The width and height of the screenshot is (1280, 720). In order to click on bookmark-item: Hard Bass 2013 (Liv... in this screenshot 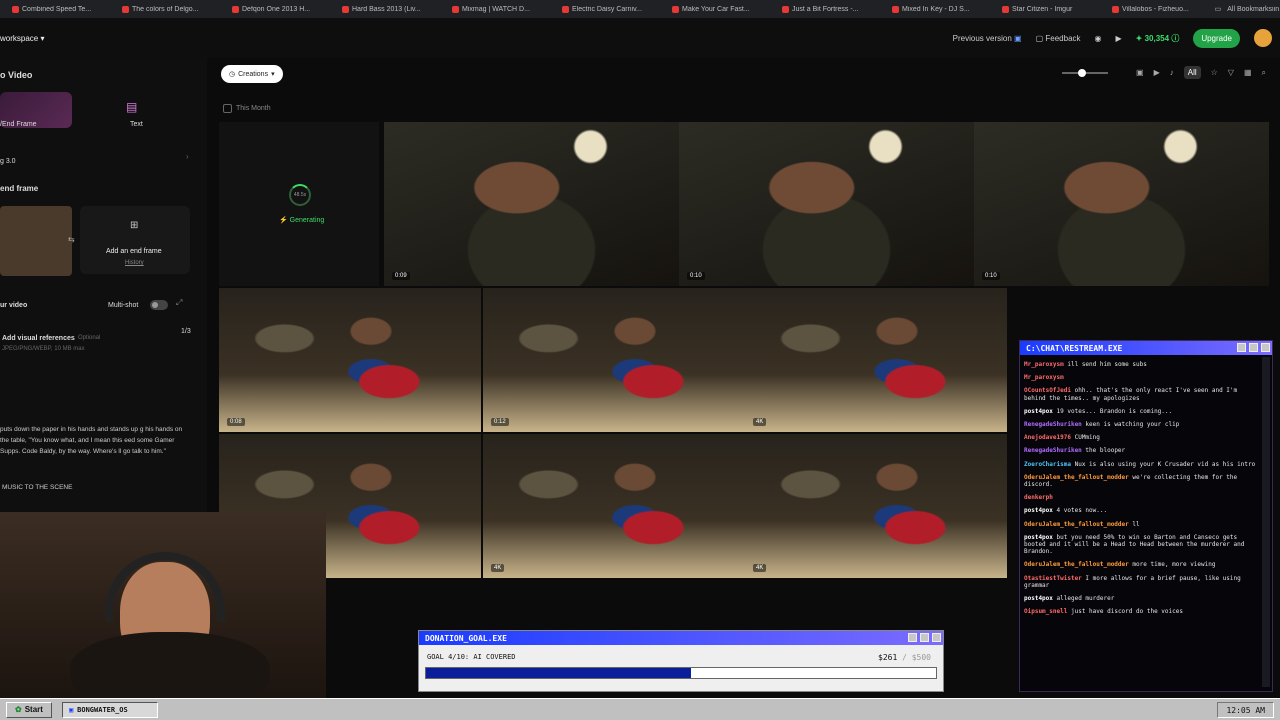, I will do `click(388, 9)`.